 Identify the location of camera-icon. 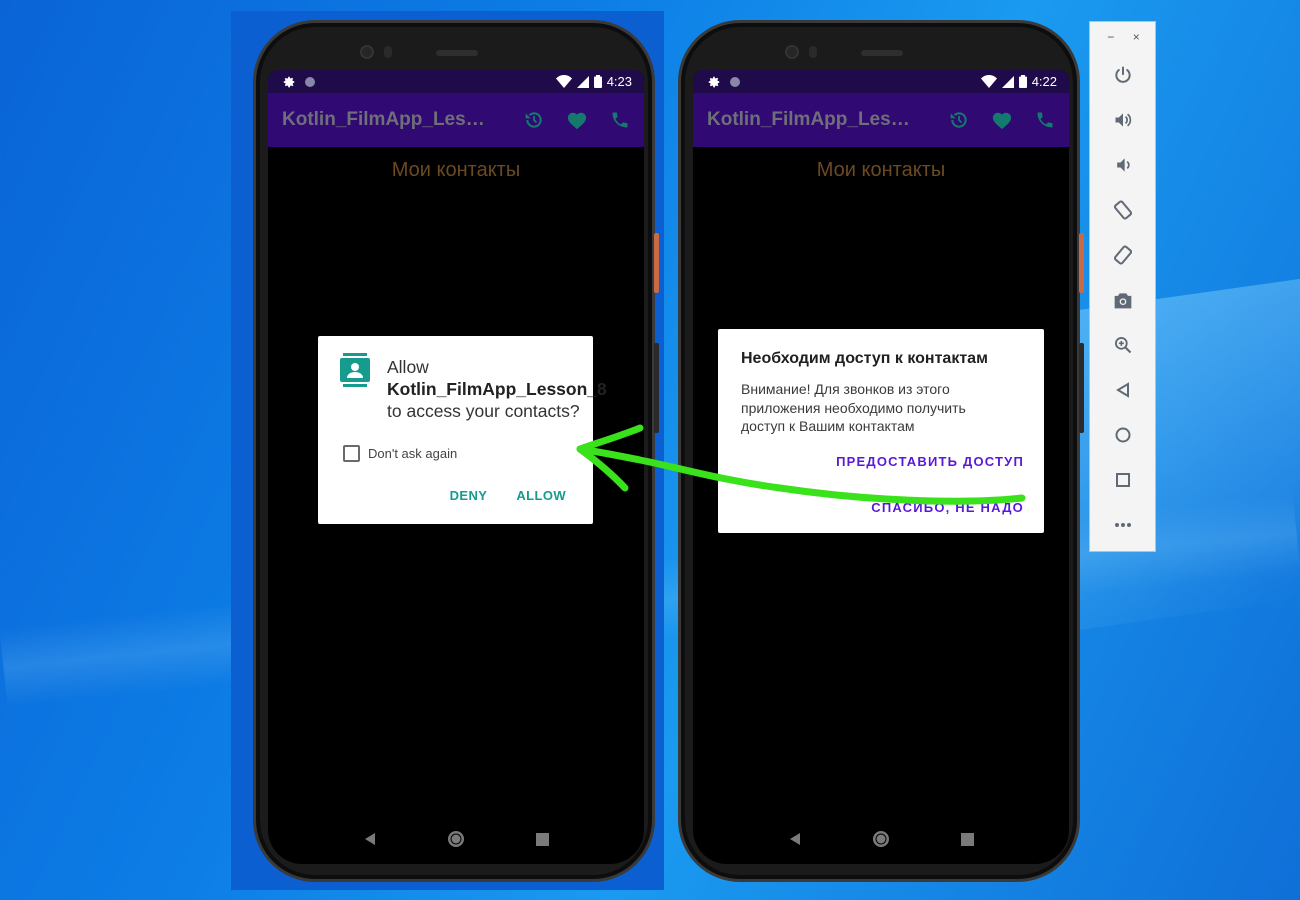
(1122, 300).